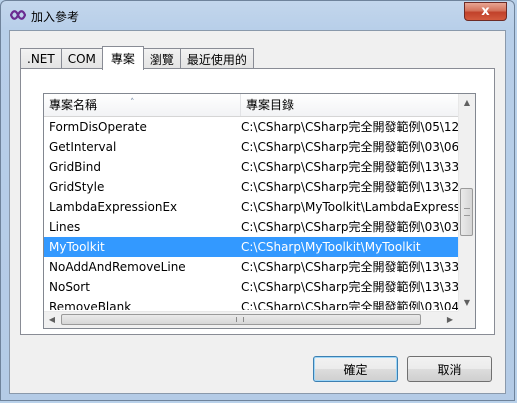 This screenshot has width=517, height=403. What do you see at coordinates (449, 369) in the screenshot?
I see `cancel-button: 取消` at bounding box center [449, 369].